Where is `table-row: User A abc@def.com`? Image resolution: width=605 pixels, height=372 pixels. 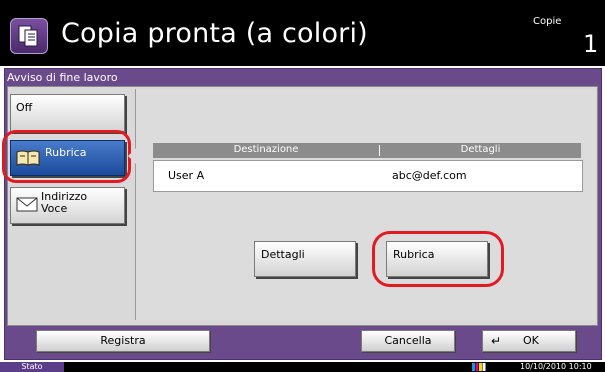
table-row: User A abc@def.com is located at coordinates (368, 176).